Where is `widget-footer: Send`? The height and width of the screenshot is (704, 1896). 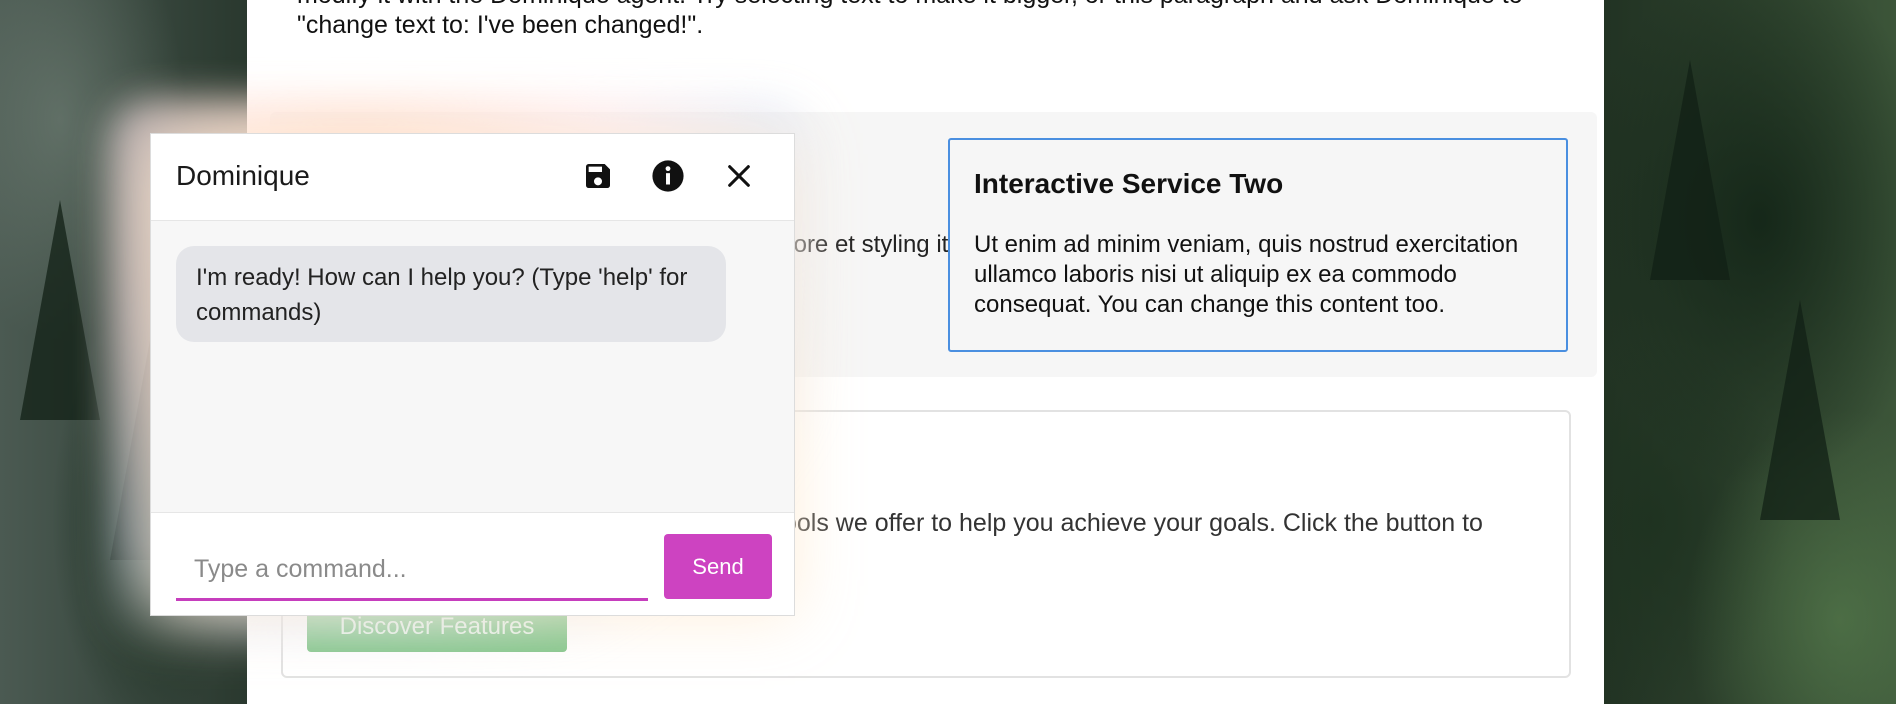 widget-footer: Send is located at coordinates (472, 563).